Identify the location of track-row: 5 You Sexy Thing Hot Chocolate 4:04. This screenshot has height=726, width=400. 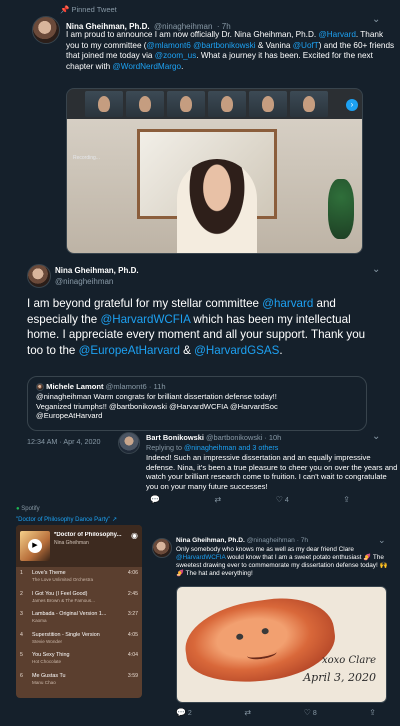
(79, 659).